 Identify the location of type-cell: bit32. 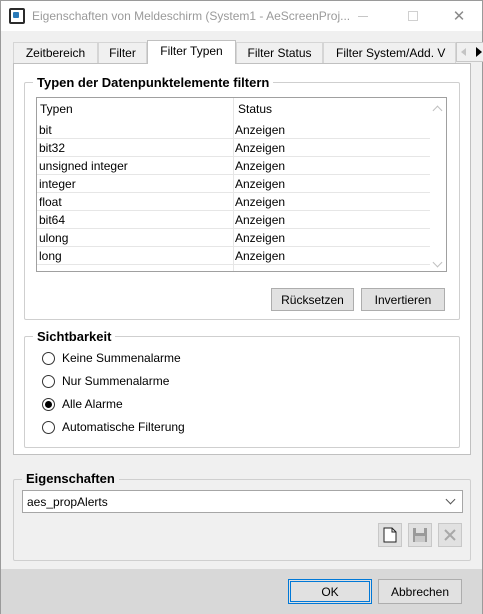
(52, 148).